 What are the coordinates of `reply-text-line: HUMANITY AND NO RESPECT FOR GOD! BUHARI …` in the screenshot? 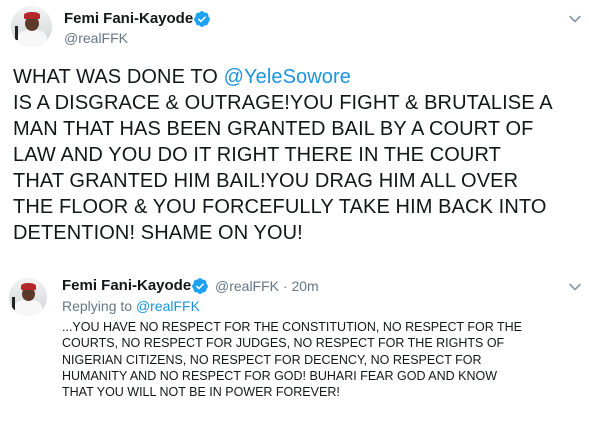 It's located at (280, 375).